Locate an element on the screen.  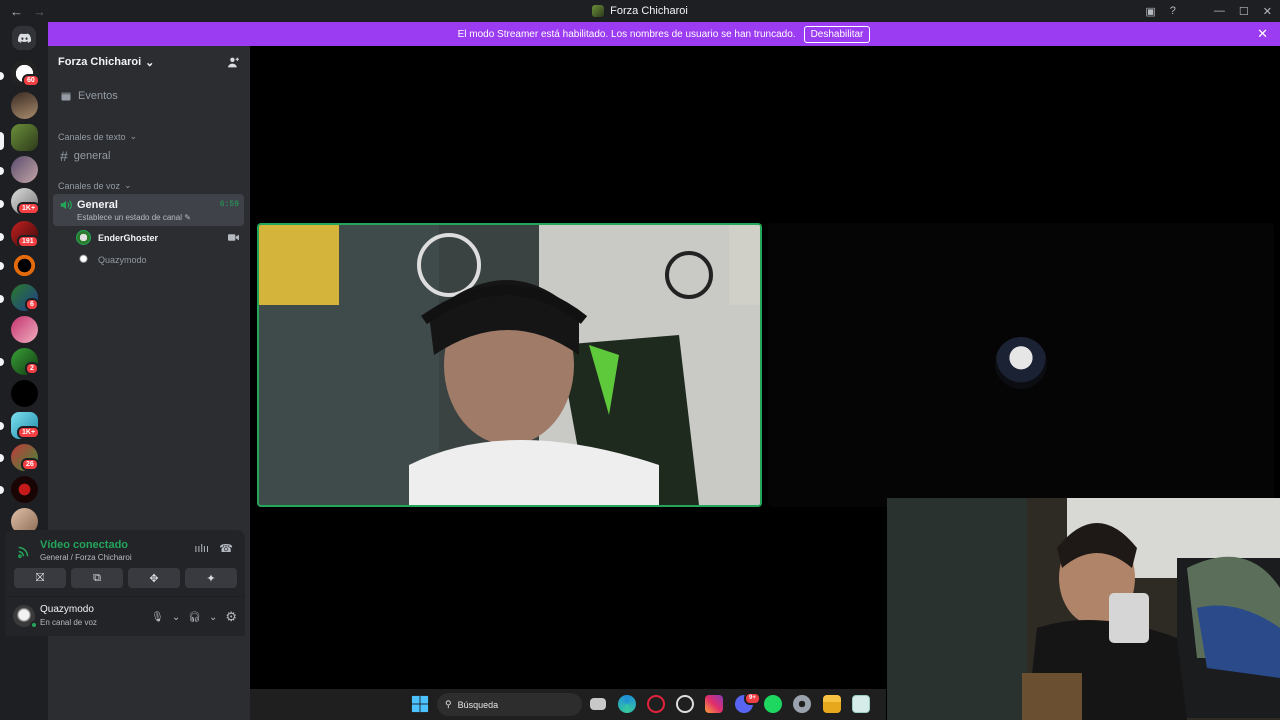
server-icon is located at coordinates (598, 11).